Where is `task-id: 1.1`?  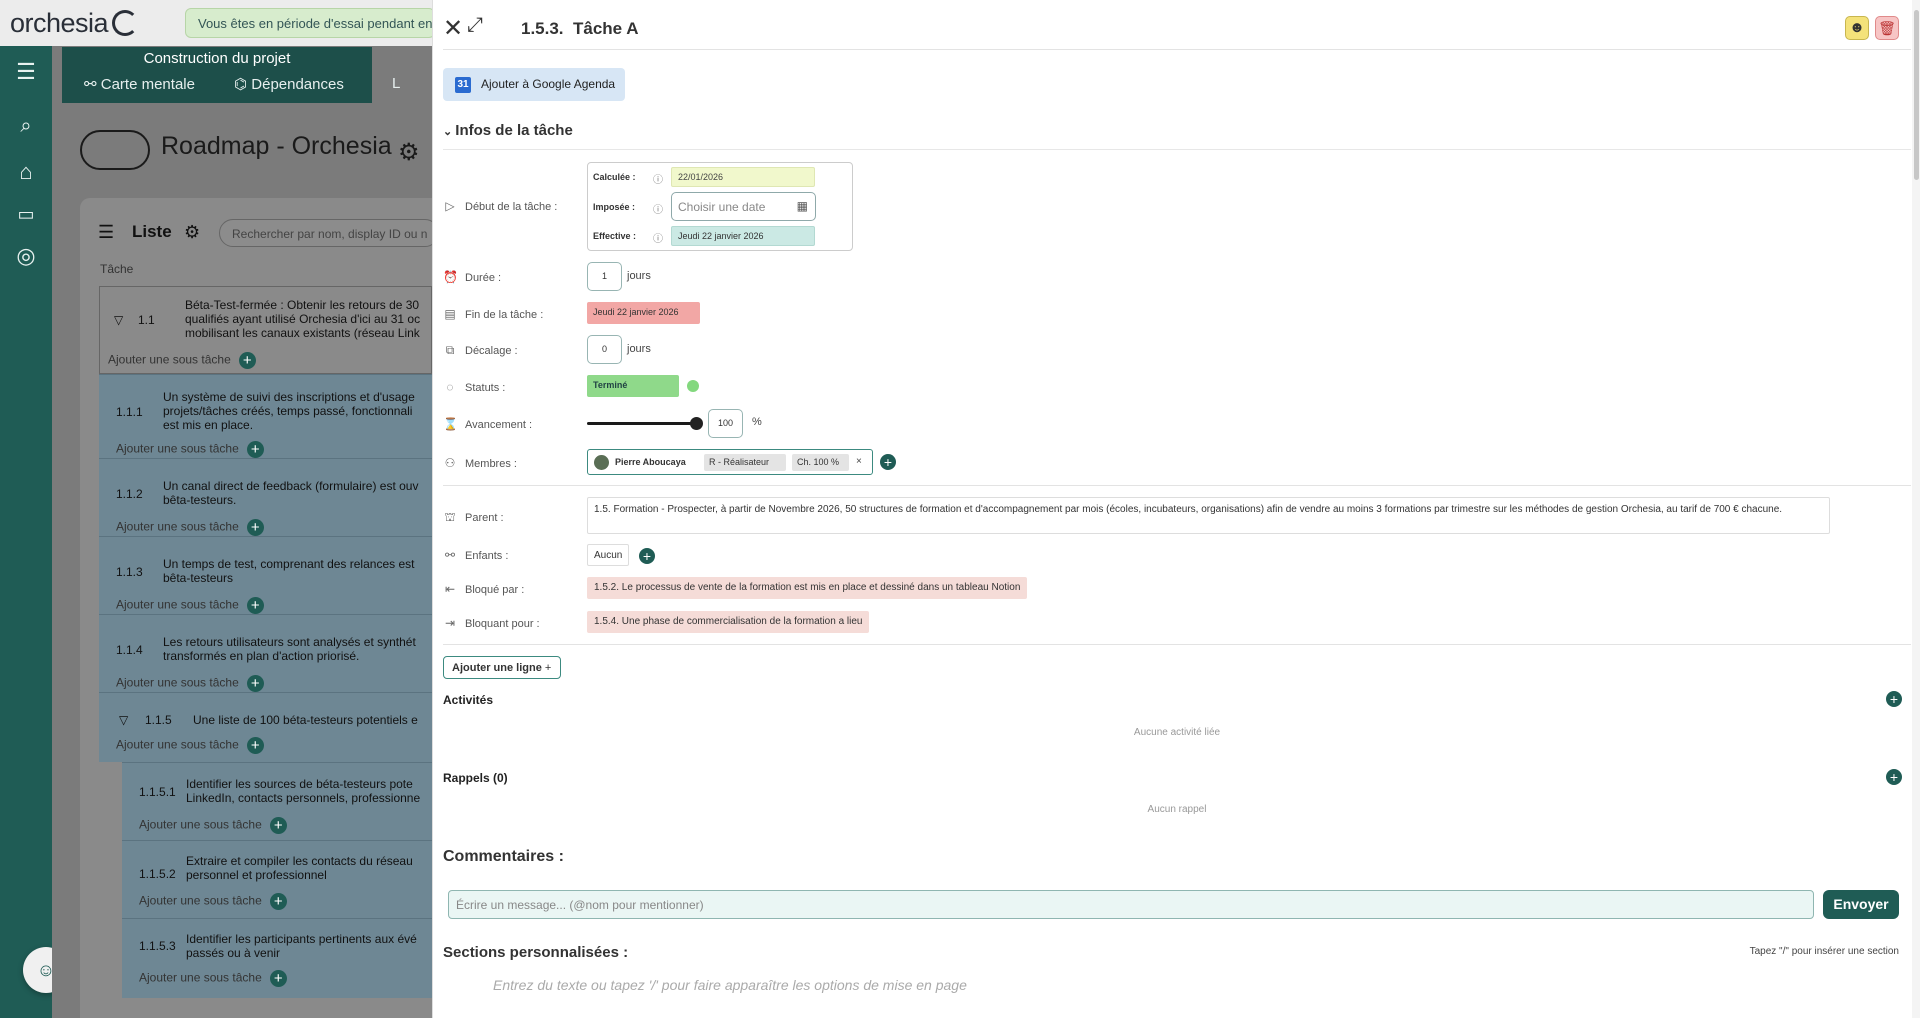 task-id: 1.1 is located at coordinates (146, 320).